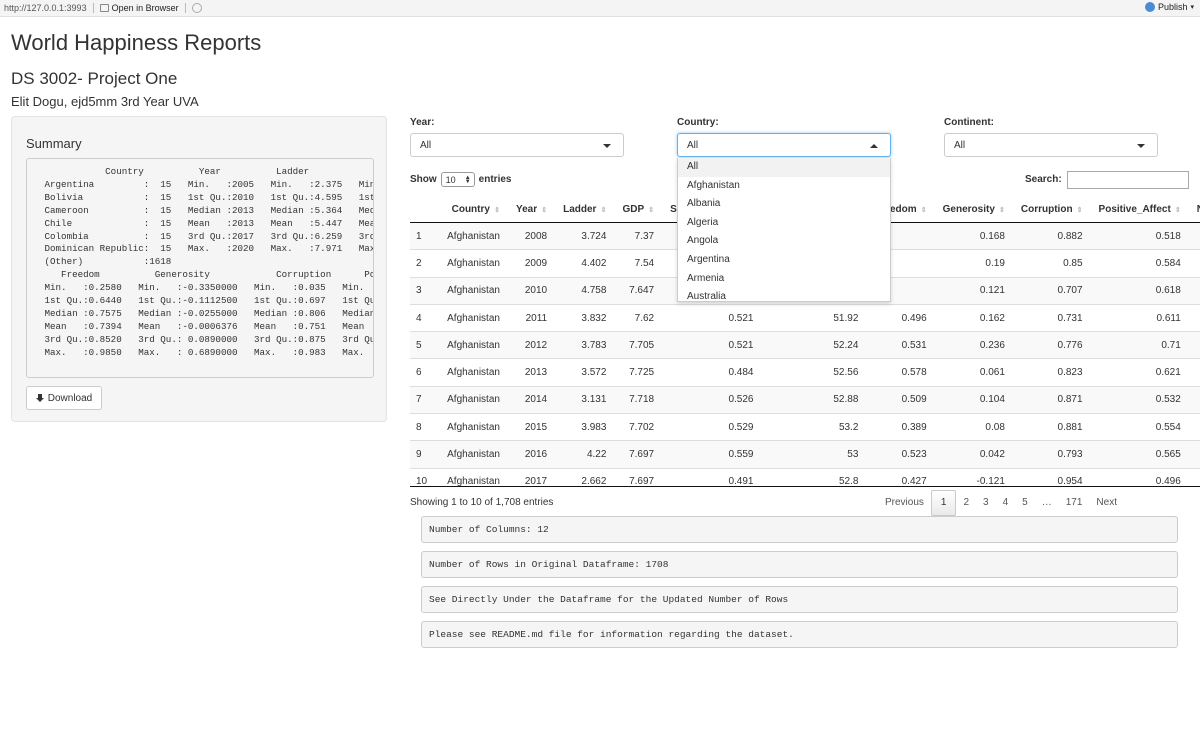 This screenshot has height=750, width=1200. What do you see at coordinates (533, 427) in the screenshot?
I see `table-cell: 2015` at bounding box center [533, 427].